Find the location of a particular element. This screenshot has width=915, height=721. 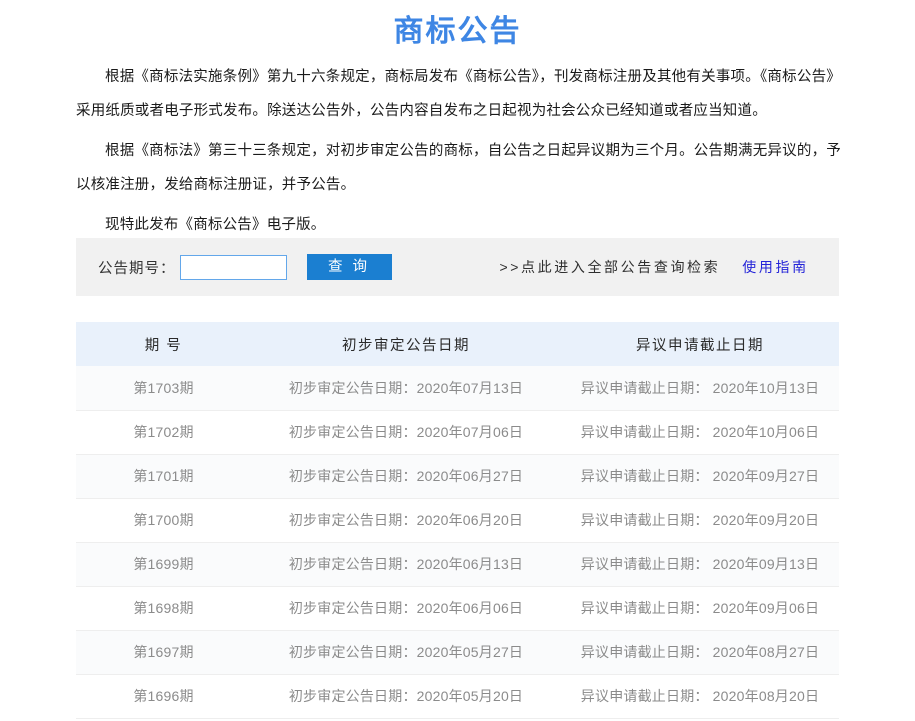

search-panel: 公告期号： 查 询 >>点此进入全部公告查询检索 使用指南 is located at coordinates (457, 267).